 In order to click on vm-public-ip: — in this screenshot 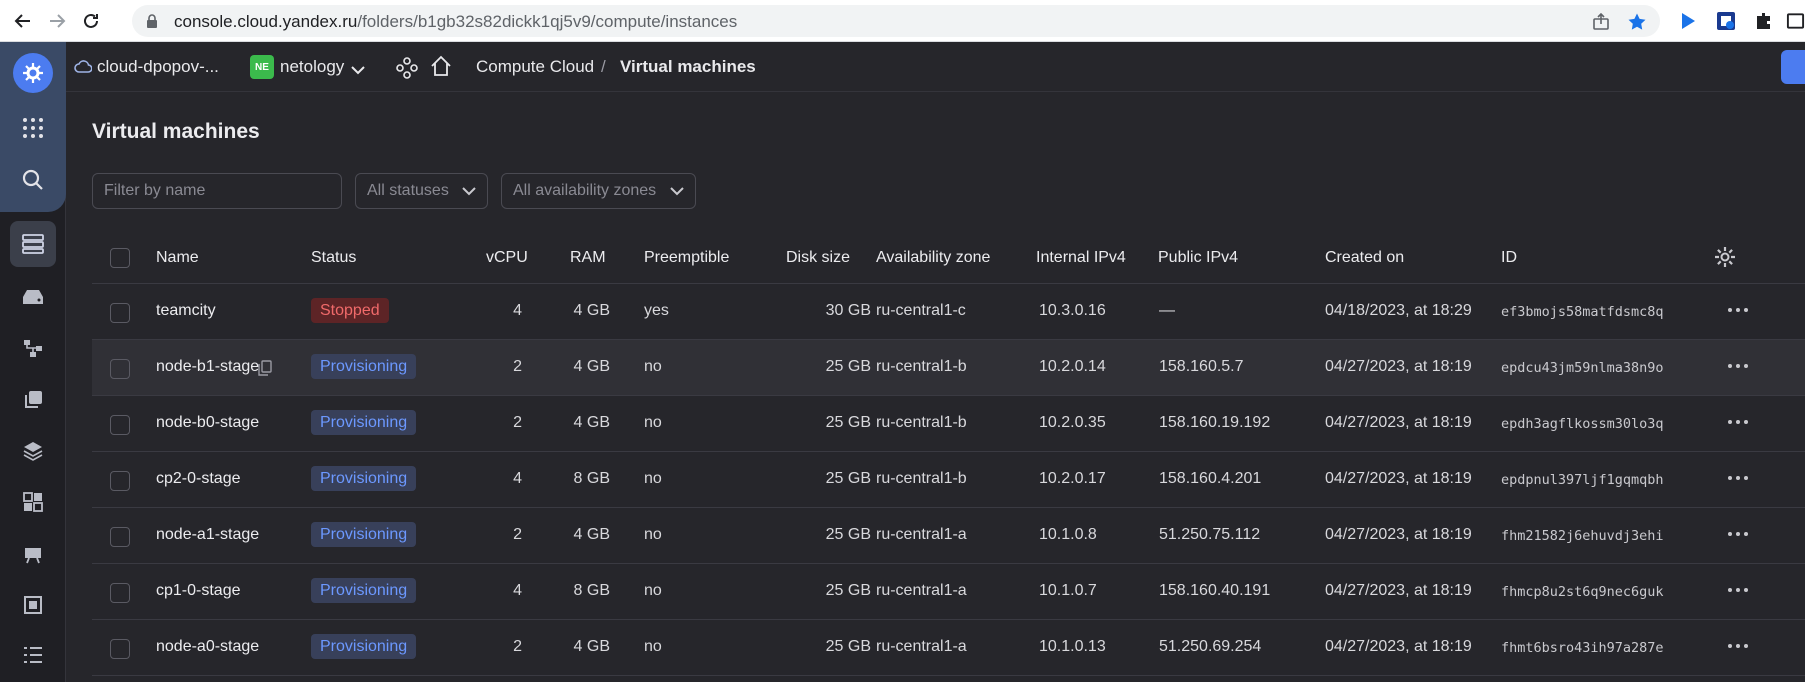, I will do `click(1167, 310)`.